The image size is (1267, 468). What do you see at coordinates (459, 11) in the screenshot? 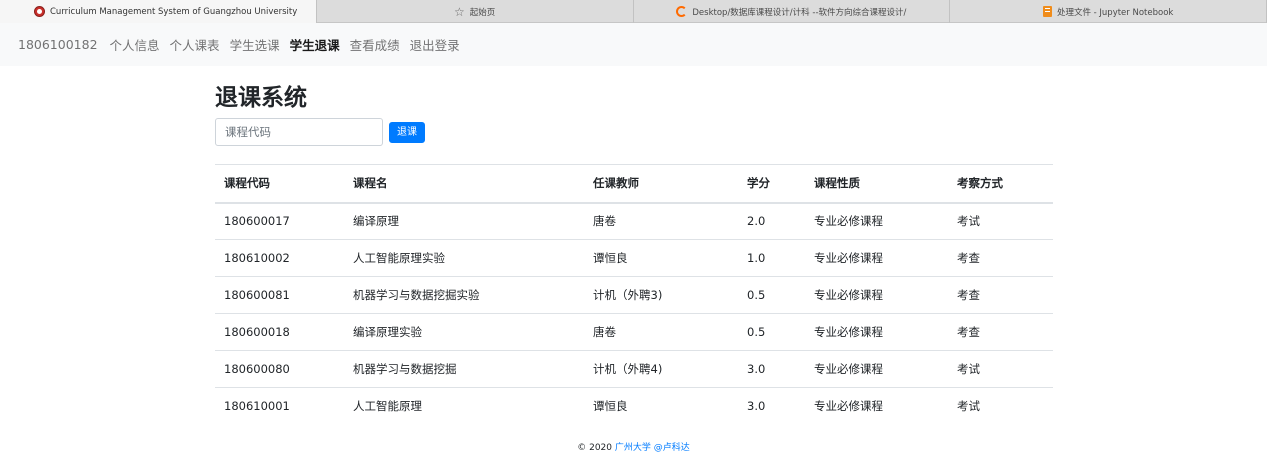
I see `star-icon: ☆` at bounding box center [459, 11].